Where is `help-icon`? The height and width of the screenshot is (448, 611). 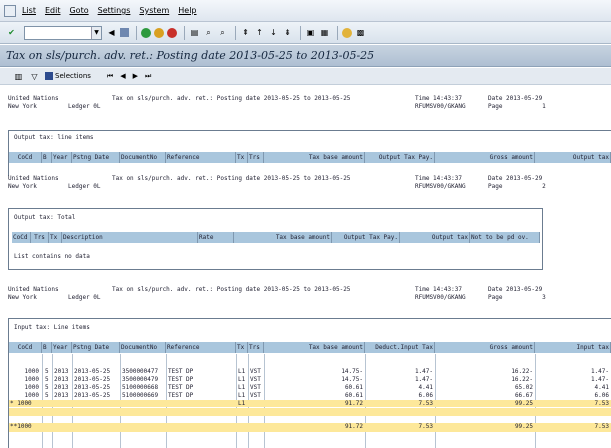
help-icon is located at coordinates (347, 32).